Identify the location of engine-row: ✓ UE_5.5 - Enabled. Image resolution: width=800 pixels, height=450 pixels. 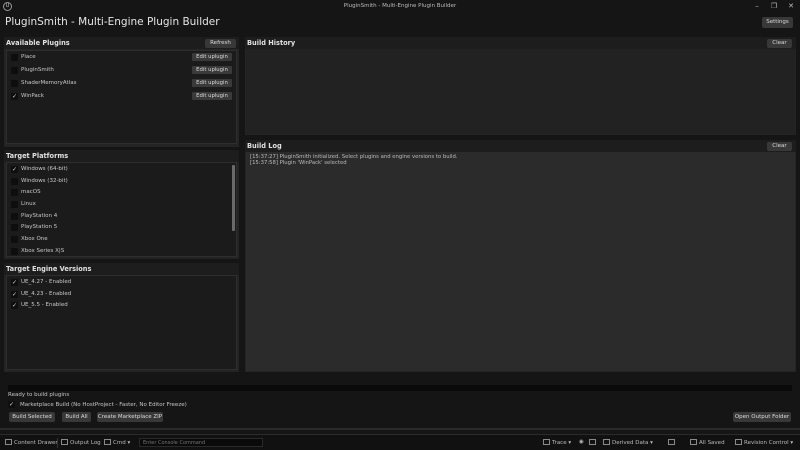
(121, 305).